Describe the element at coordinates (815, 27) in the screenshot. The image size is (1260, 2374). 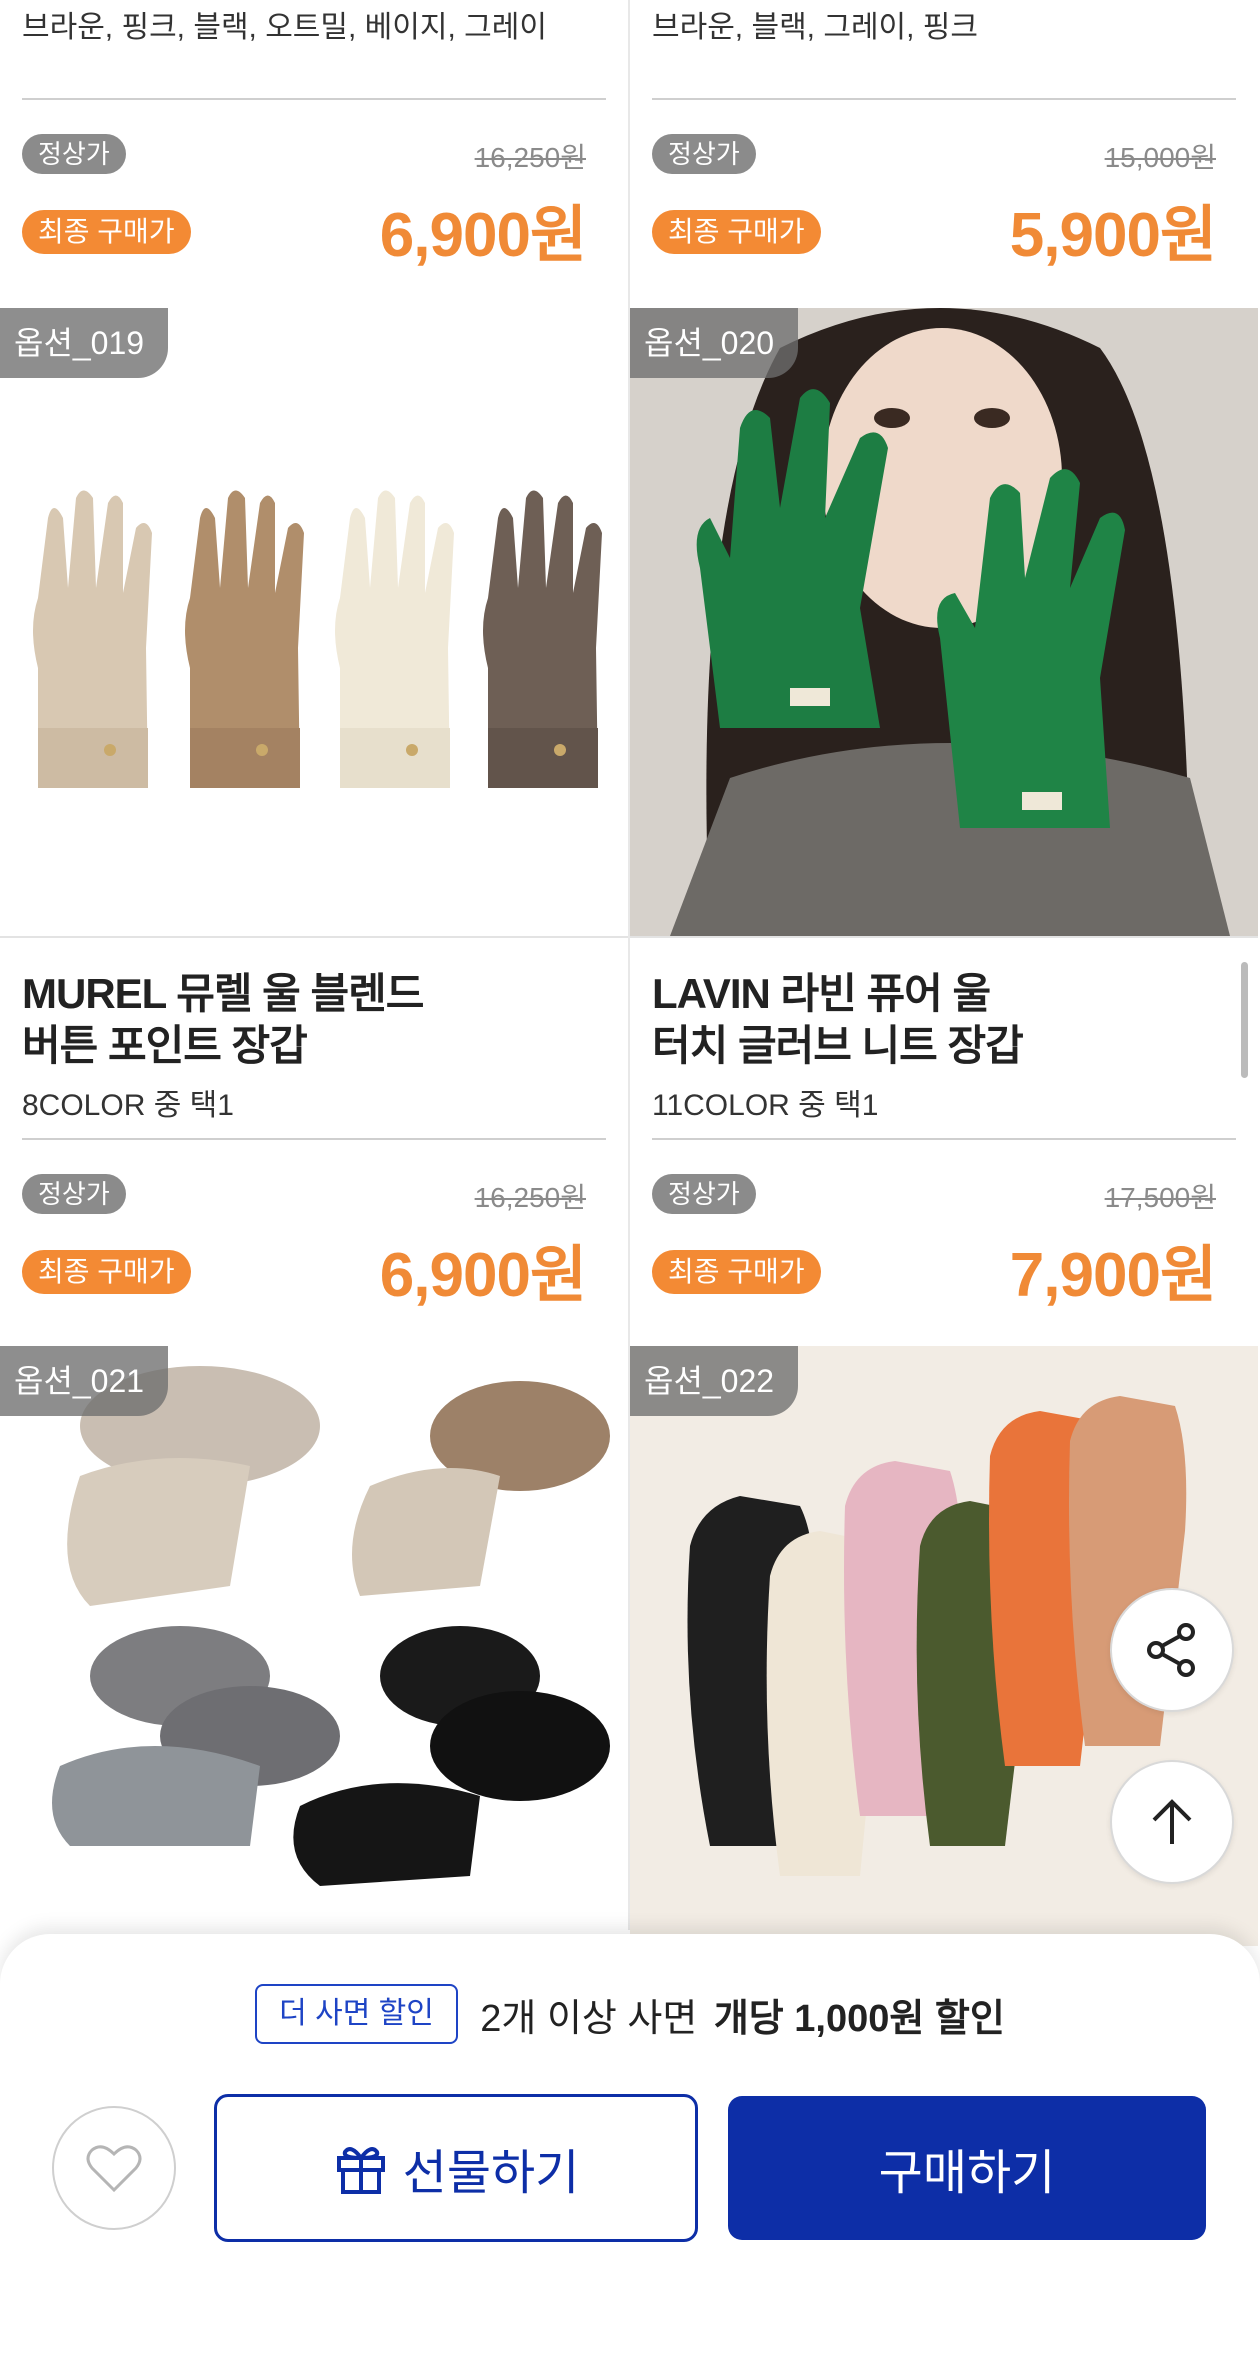
I see `color-options-text: 브라운, 블랙, 그레이, 핑크` at that location.